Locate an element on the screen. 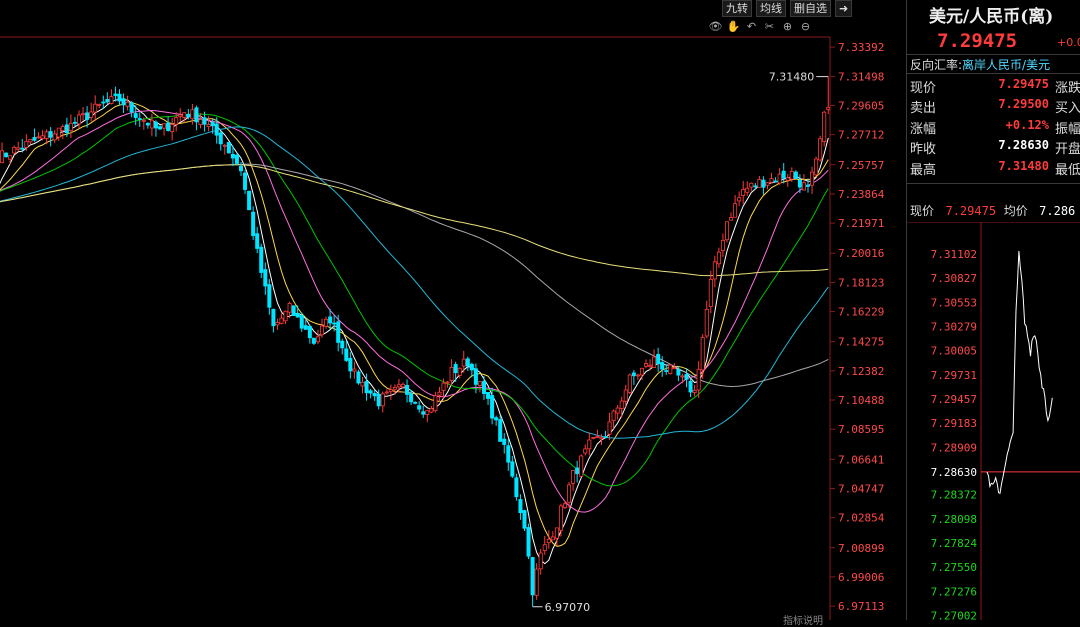  quote-row: 最高 7.31480 最低 is located at coordinates (995, 169).